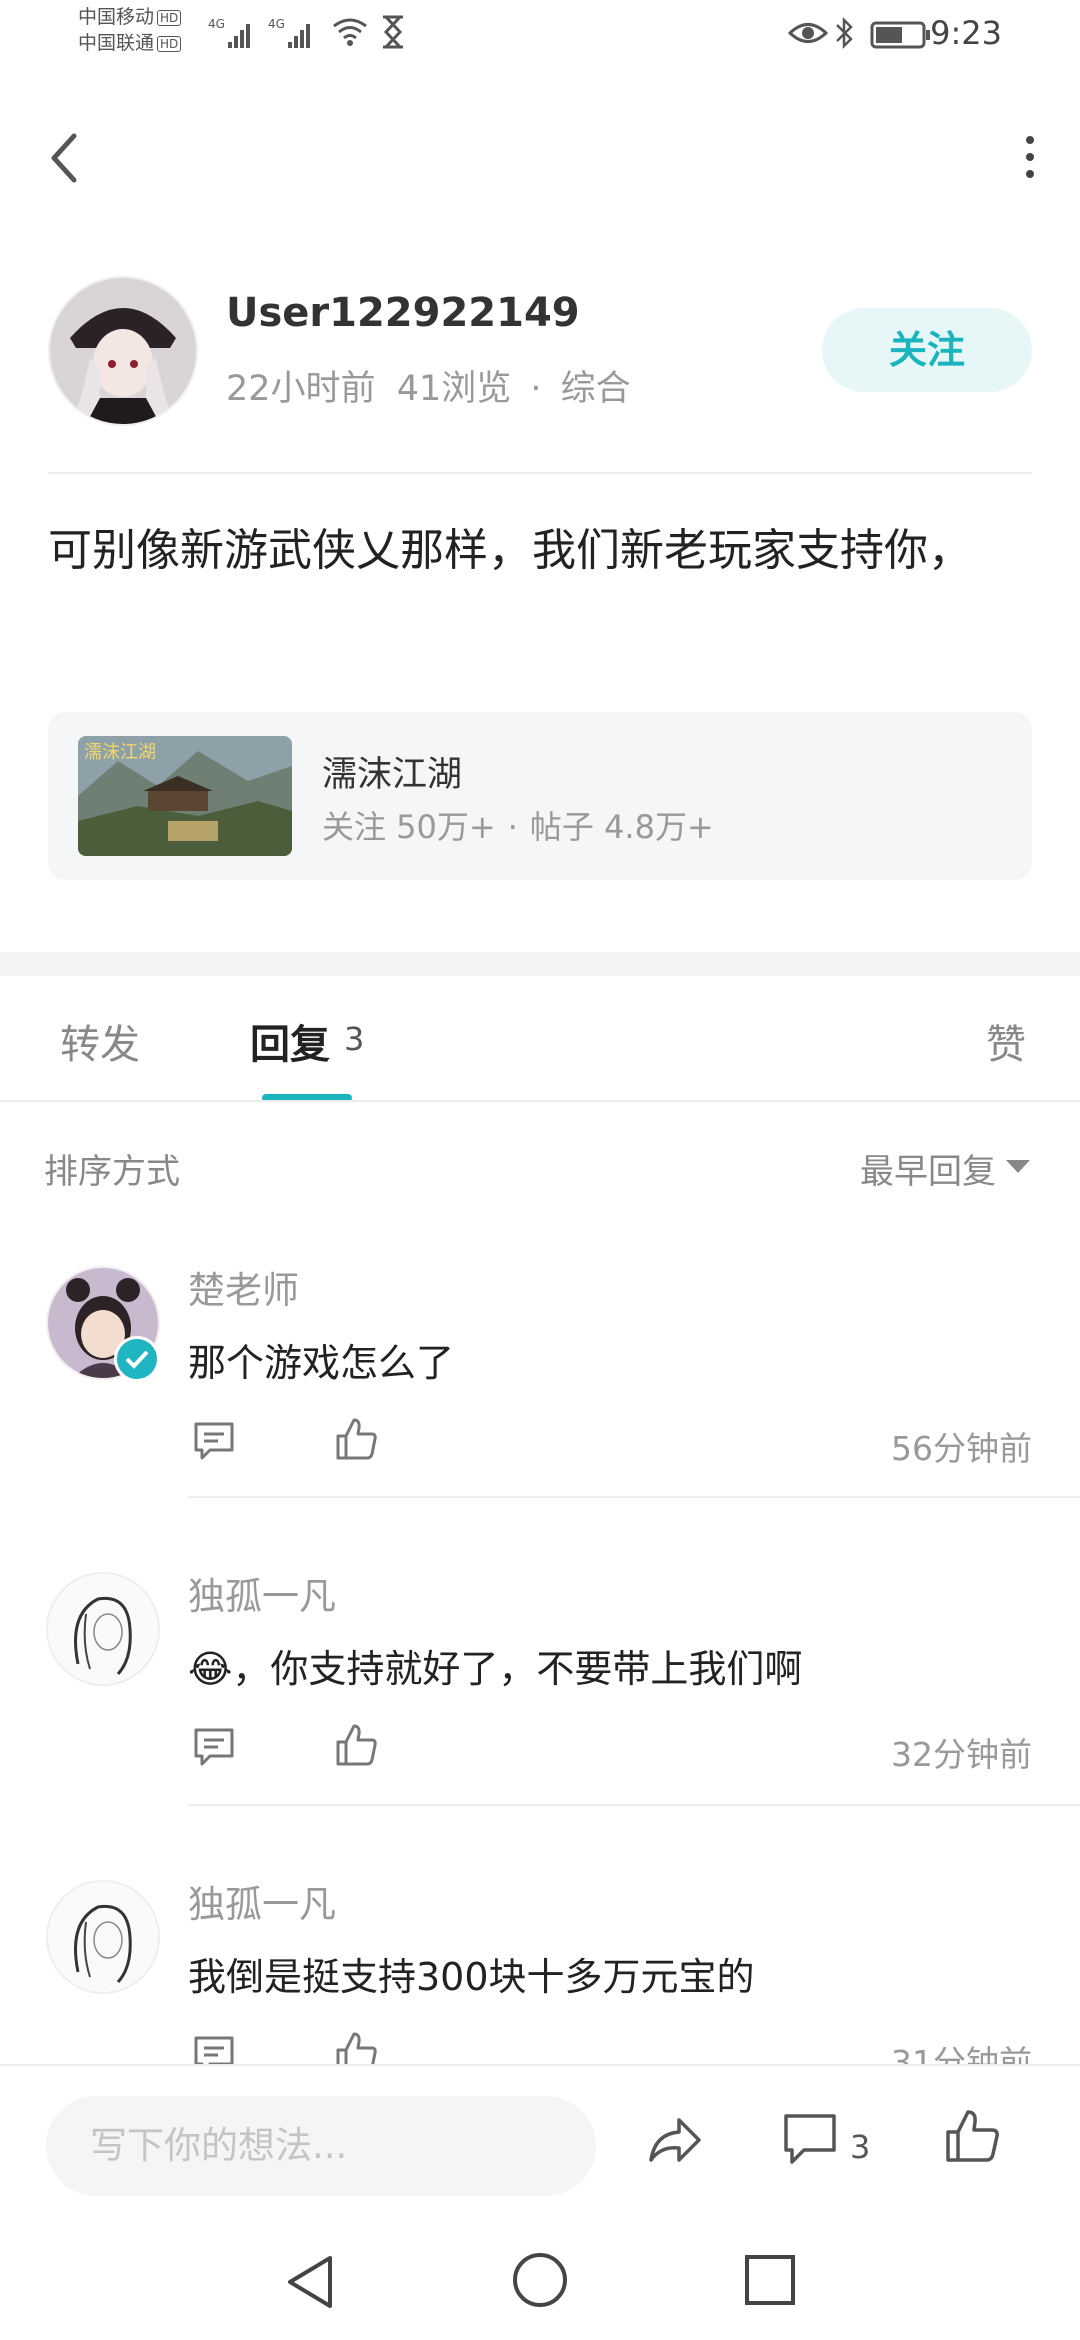  What do you see at coordinates (860, 2147) in the screenshot?
I see `comment-count: 3` at bounding box center [860, 2147].